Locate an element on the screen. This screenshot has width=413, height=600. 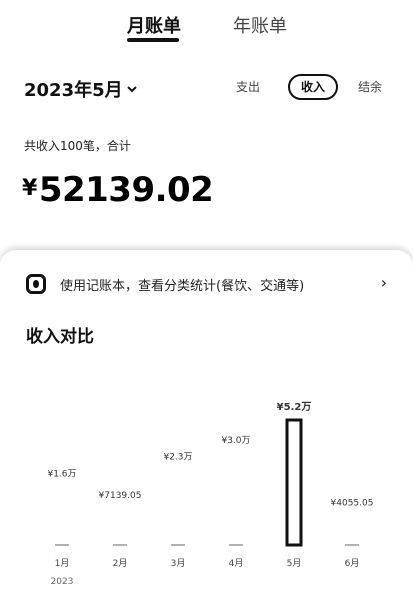
category-label-5月: 5月 is located at coordinates (294, 563).